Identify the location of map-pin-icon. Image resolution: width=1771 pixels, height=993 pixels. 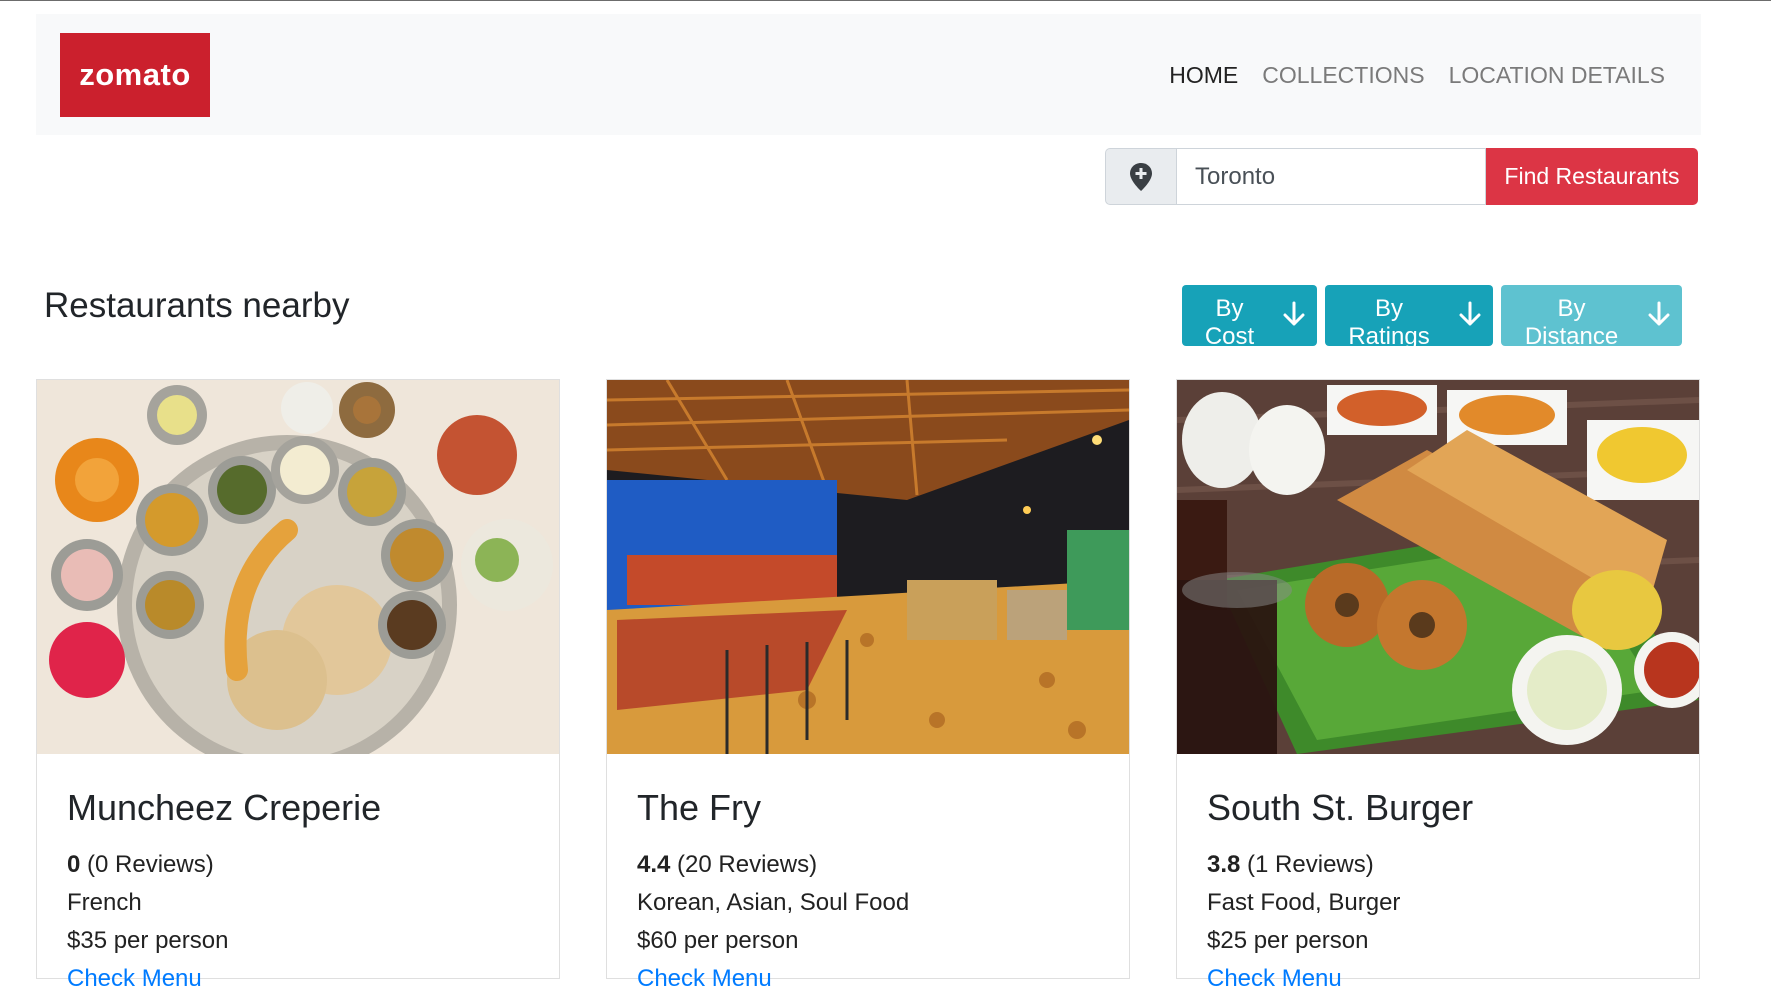
(1140, 176).